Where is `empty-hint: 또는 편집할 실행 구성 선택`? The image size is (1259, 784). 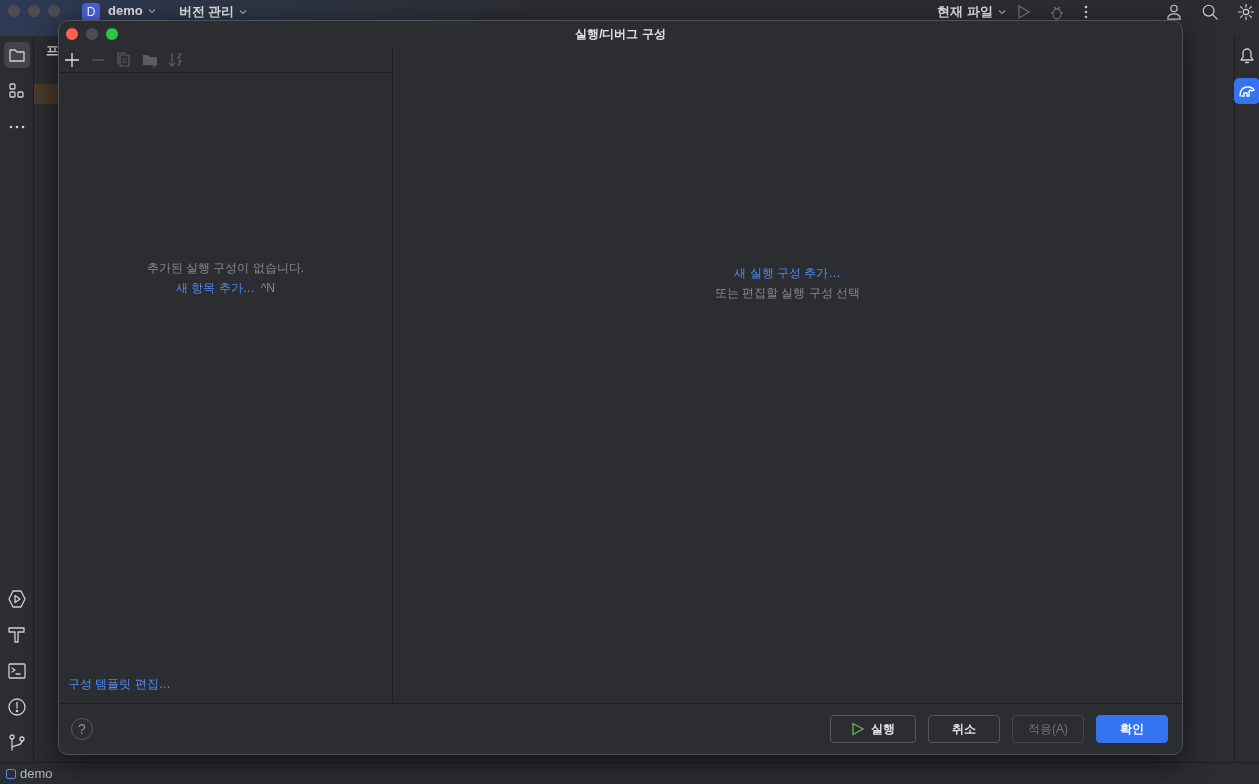
empty-hint: 또는 편집할 실행 구성 선택 is located at coordinates (787, 293).